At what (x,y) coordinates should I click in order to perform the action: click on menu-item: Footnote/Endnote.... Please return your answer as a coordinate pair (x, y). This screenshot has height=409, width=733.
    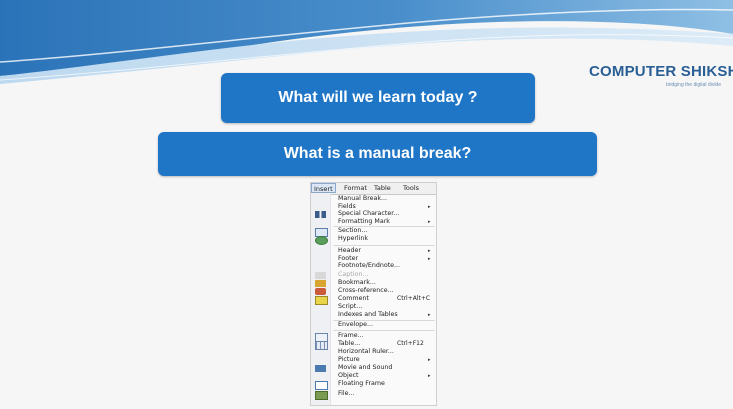
    Looking at the image, I should click on (369, 266).